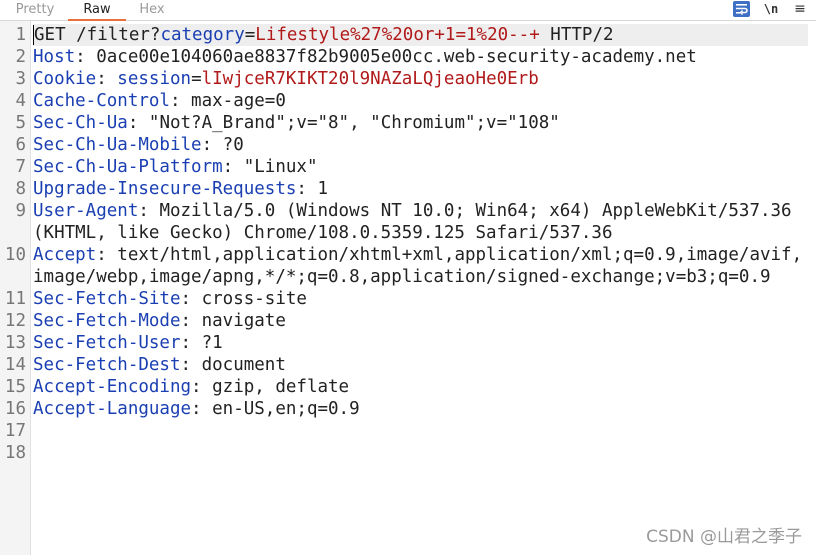  What do you see at coordinates (196, 79) in the screenshot?
I see `cookie-eq: =` at bounding box center [196, 79].